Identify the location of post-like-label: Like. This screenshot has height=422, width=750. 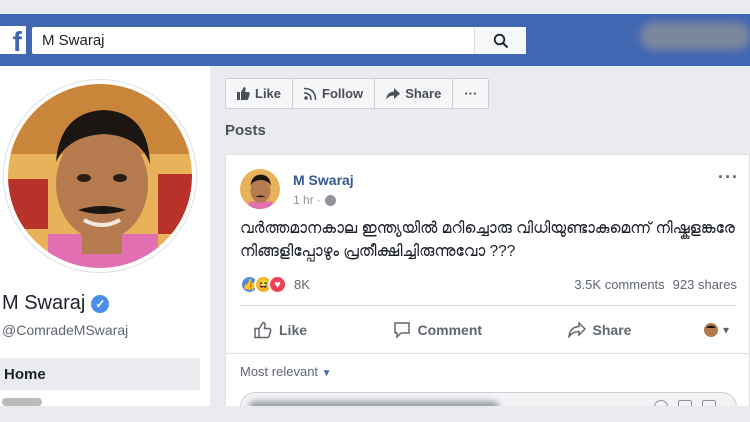
(293, 330).